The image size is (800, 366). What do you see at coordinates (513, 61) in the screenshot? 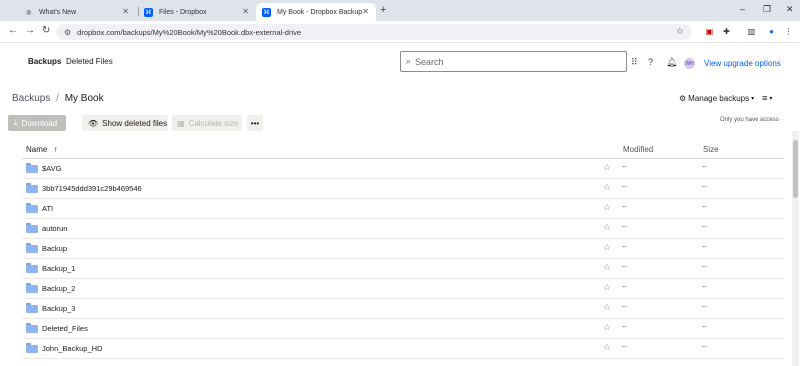
I see `search-input: ⌕ Search` at bounding box center [513, 61].